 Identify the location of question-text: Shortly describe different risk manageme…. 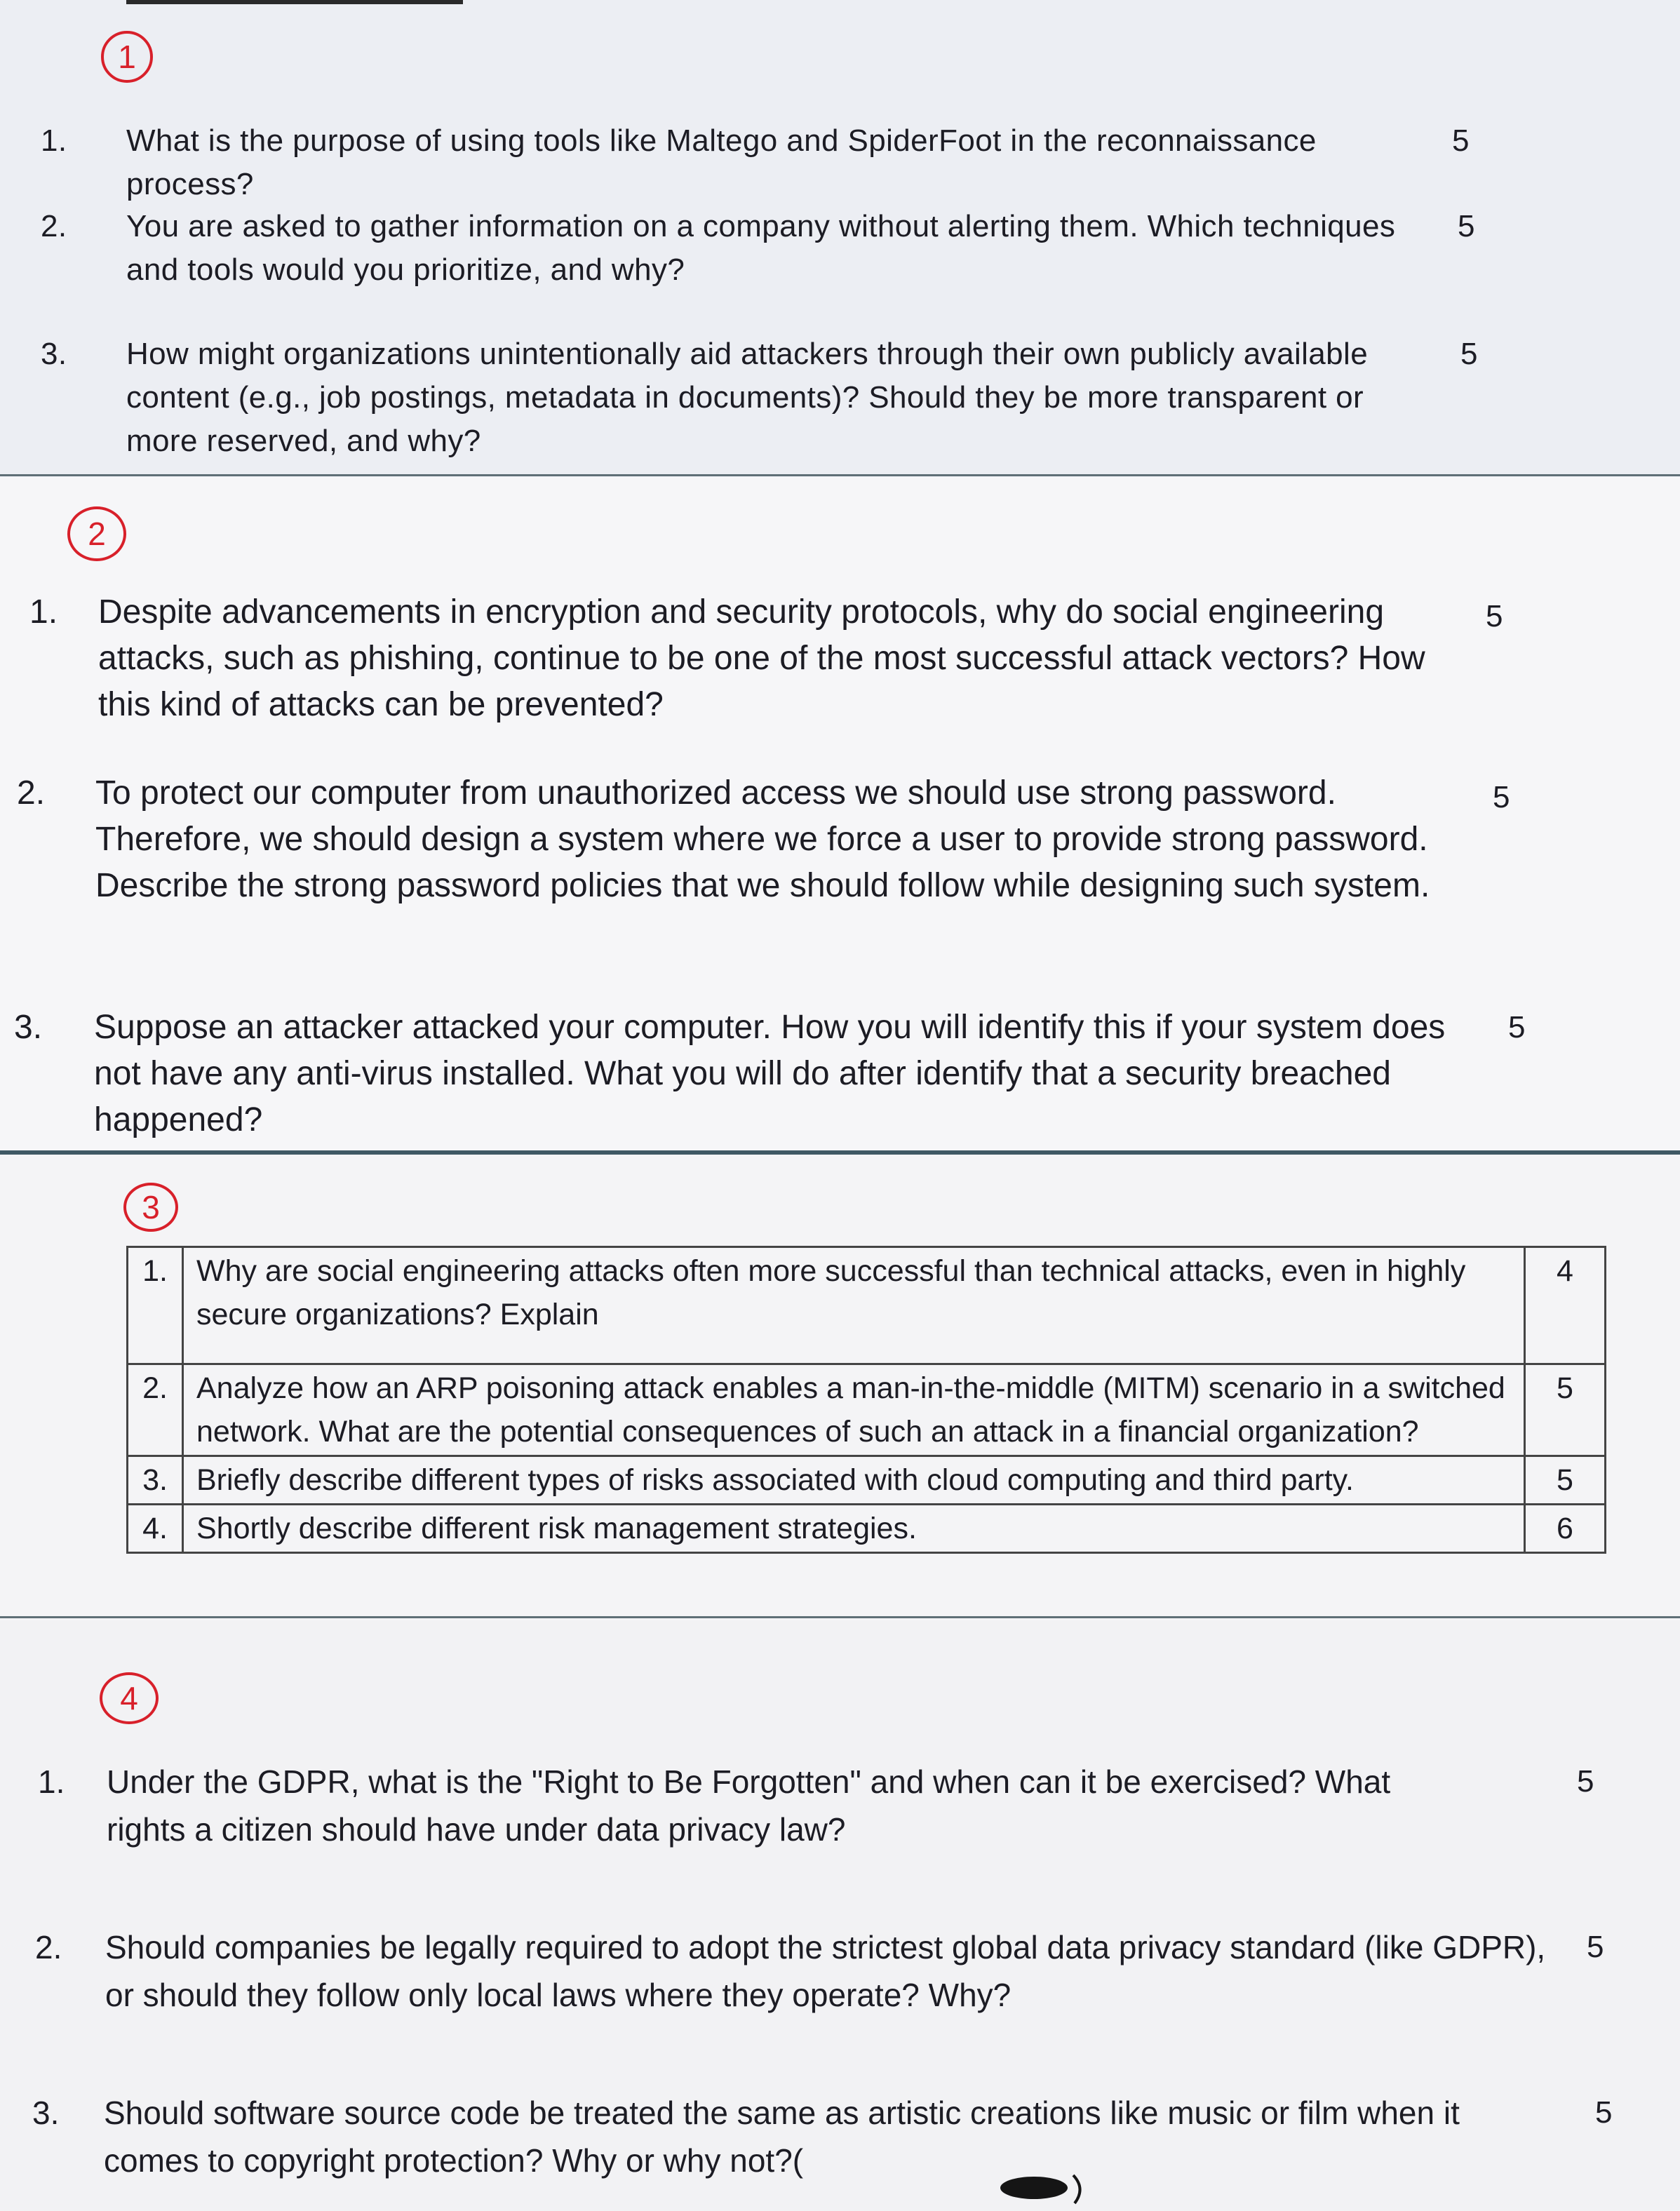
(854, 1528).